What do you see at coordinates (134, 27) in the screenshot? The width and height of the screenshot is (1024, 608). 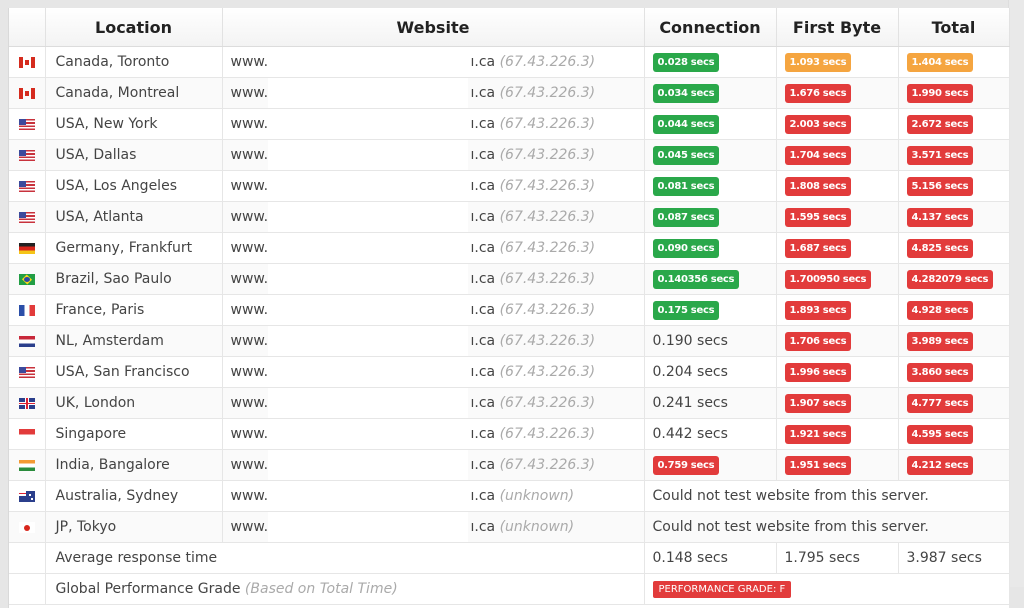 I see `header-location: Location` at bounding box center [134, 27].